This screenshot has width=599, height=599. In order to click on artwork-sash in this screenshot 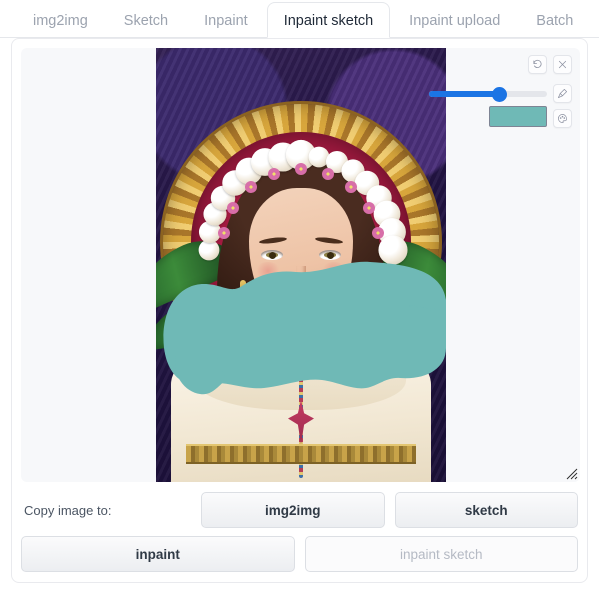, I will do `click(301, 454)`.